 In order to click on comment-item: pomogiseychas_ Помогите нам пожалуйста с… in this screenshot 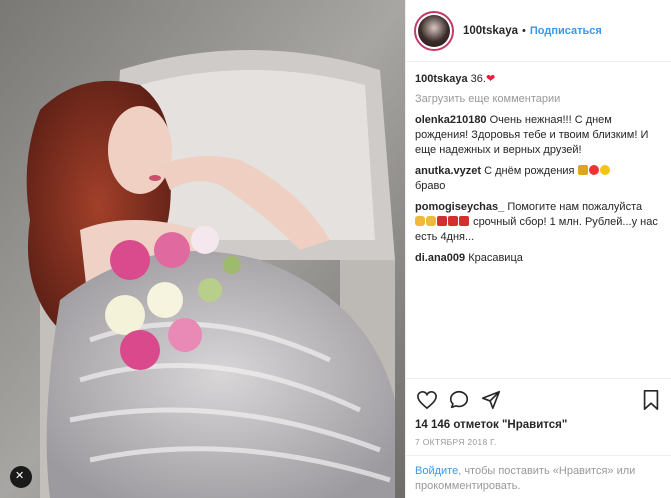, I will do `click(539, 222)`.